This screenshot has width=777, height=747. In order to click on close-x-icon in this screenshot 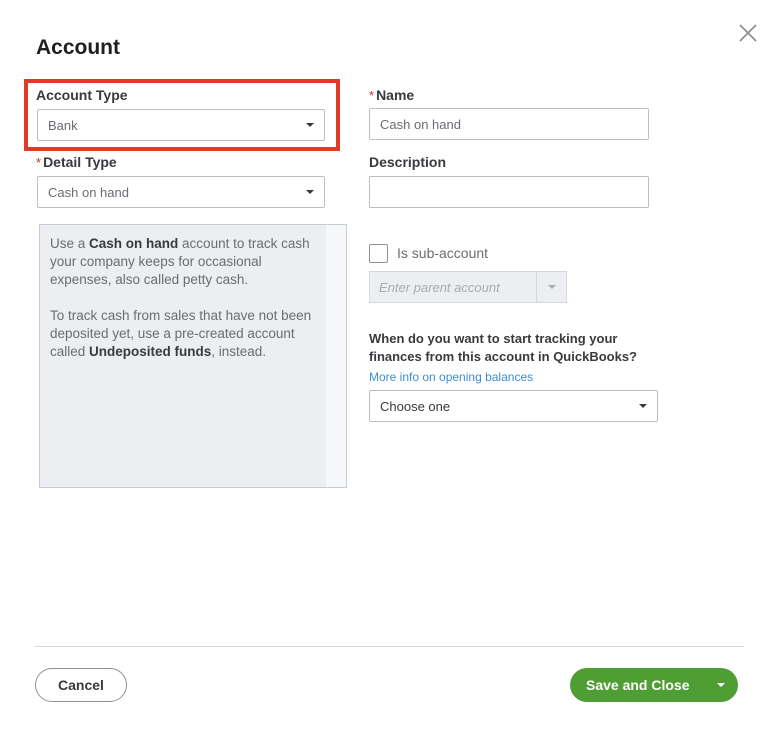, I will do `click(748, 33)`.